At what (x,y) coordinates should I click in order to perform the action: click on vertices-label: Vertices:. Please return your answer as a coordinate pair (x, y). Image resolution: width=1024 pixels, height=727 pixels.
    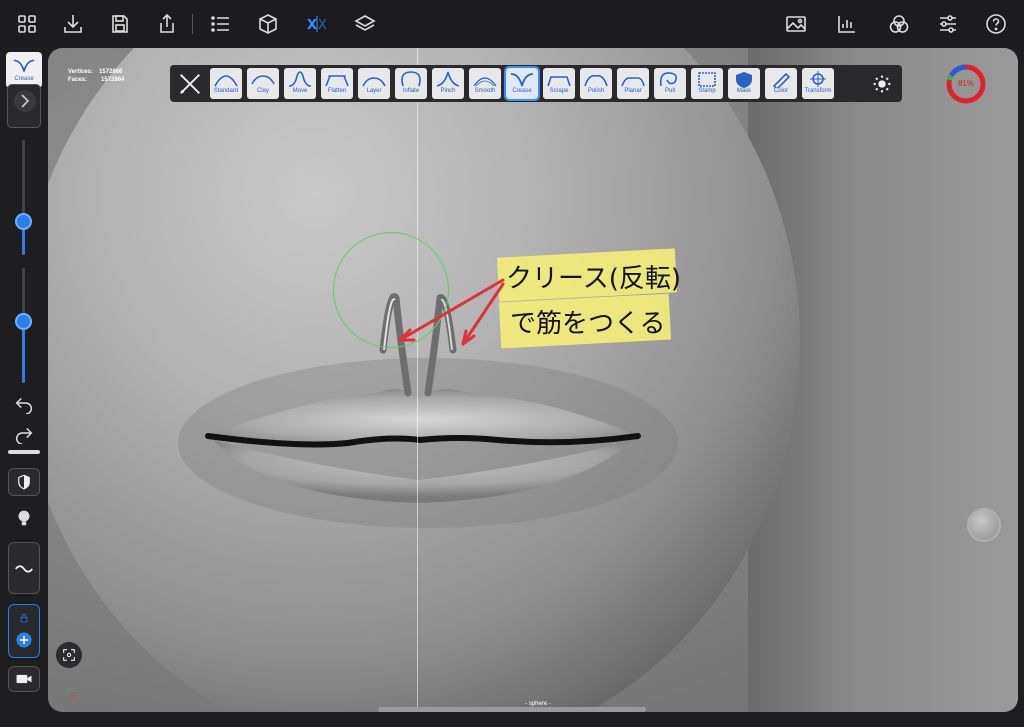
    Looking at the image, I should click on (81, 72).